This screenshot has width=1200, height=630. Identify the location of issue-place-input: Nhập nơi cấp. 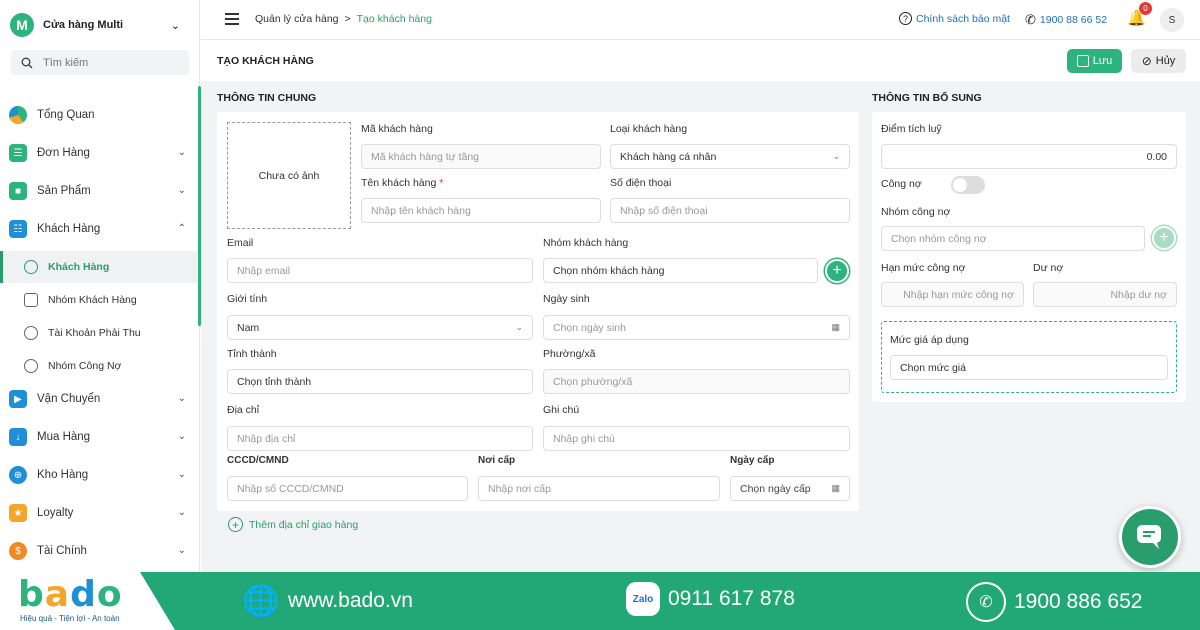
(599, 488).